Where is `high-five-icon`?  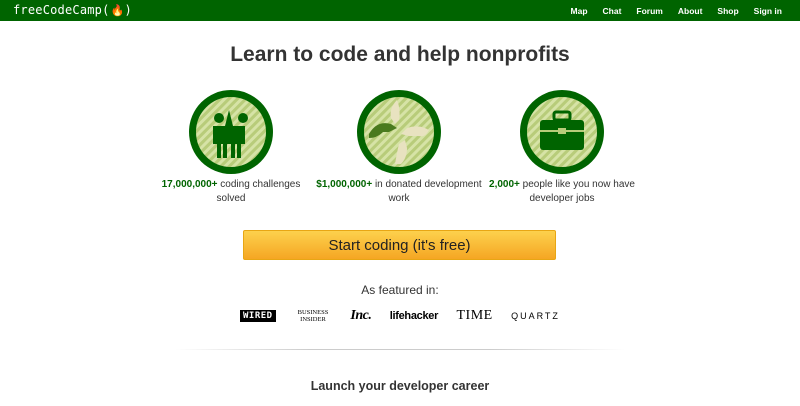 high-five-icon is located at coordinates (231, 132).